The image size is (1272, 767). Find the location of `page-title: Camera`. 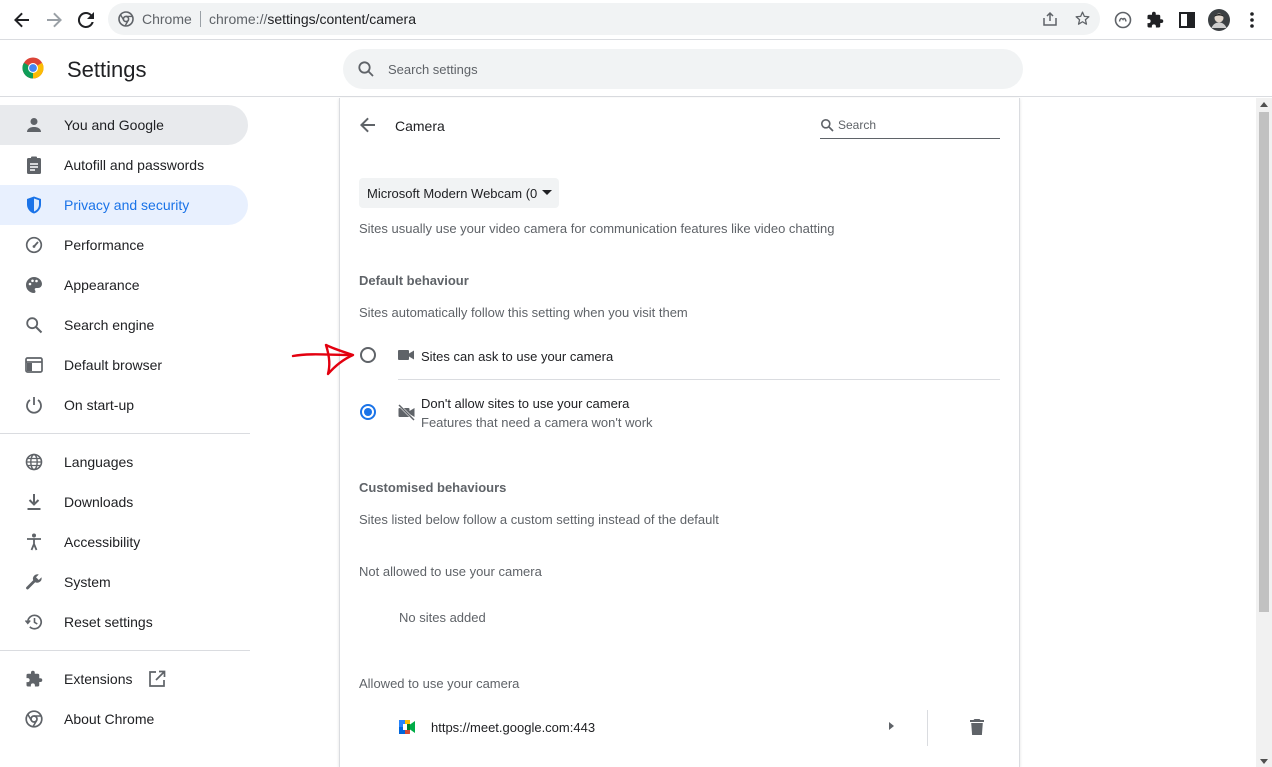

page-title: Camera is located at coordinates (420, 126).